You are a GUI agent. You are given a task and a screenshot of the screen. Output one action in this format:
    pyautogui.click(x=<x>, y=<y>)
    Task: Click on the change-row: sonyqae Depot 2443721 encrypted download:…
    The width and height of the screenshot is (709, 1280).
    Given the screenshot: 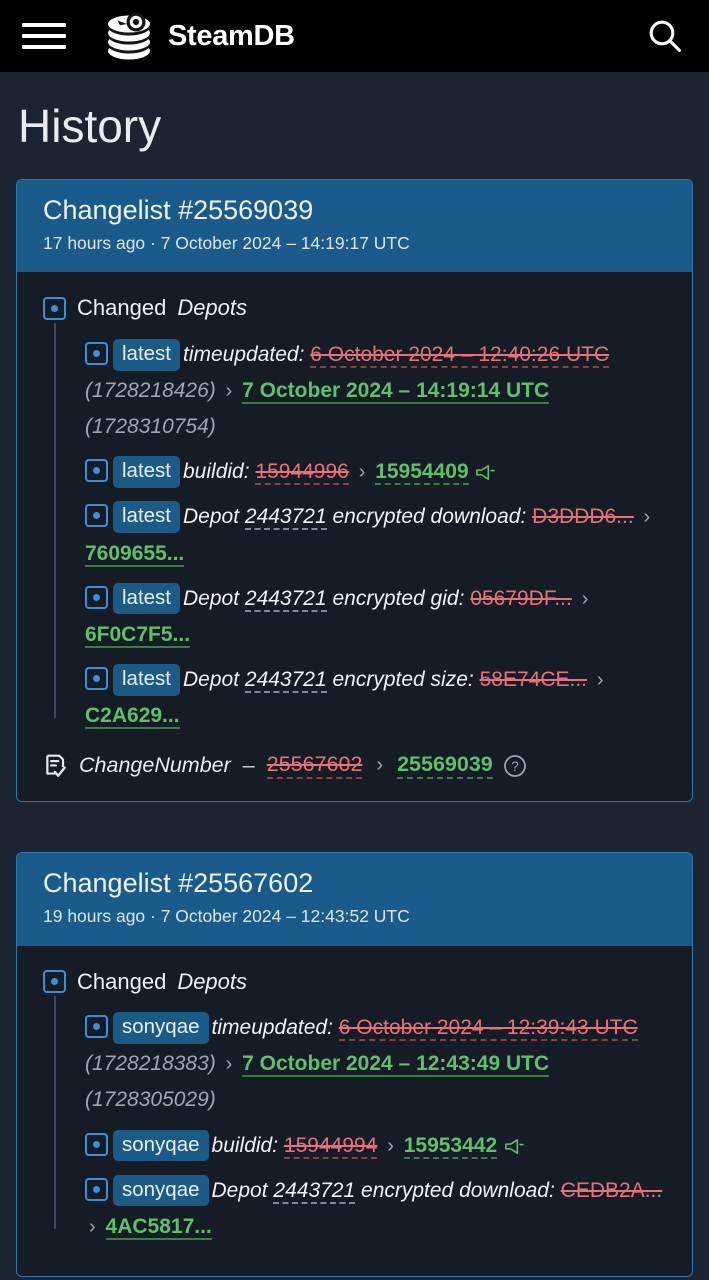 What is the action you would take?
    pyautogui.click(x=379, y=1209)
    